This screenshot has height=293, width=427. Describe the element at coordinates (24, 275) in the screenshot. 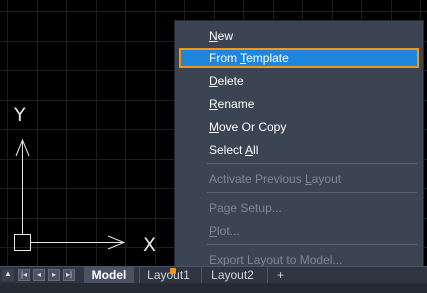

I see `first-tab-icon: |◂` at that location.